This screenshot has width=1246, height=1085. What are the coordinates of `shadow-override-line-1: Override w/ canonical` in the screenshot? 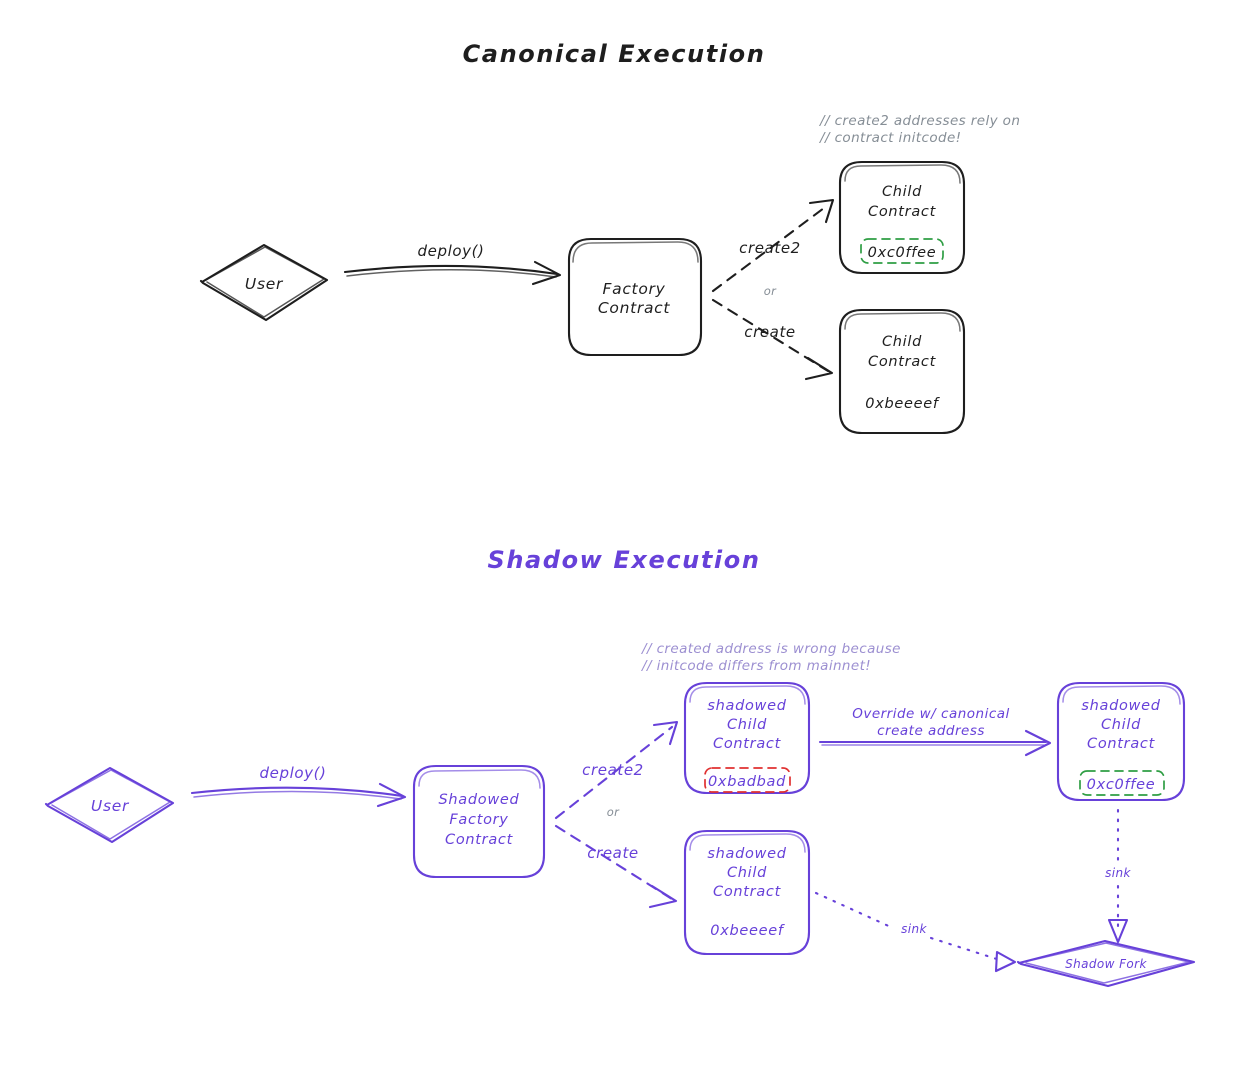 It's located at (931, 714).